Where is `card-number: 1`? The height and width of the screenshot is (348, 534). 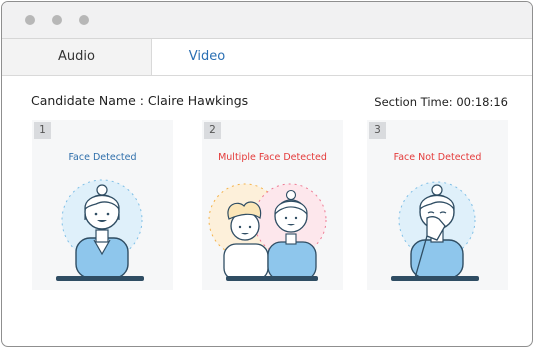
card-number: 1 is located at coordinates (42, 130).